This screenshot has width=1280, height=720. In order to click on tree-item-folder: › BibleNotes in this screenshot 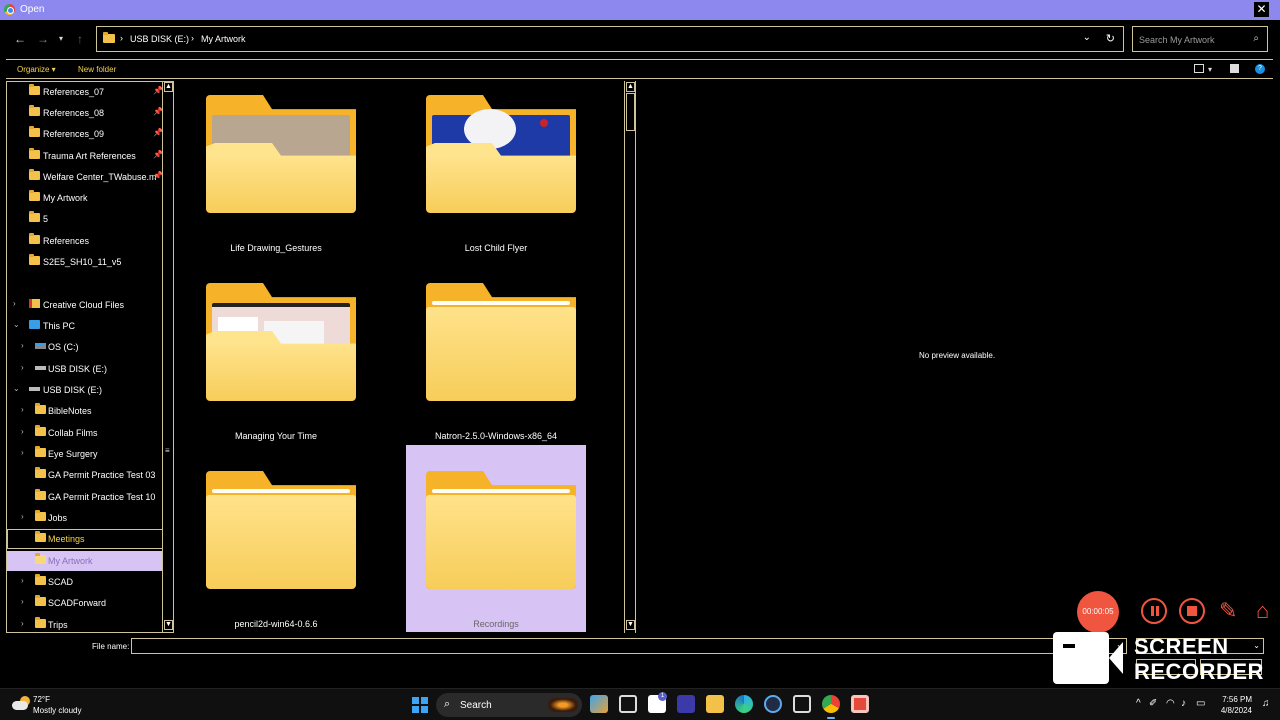, I will do `click(85, 411)`.